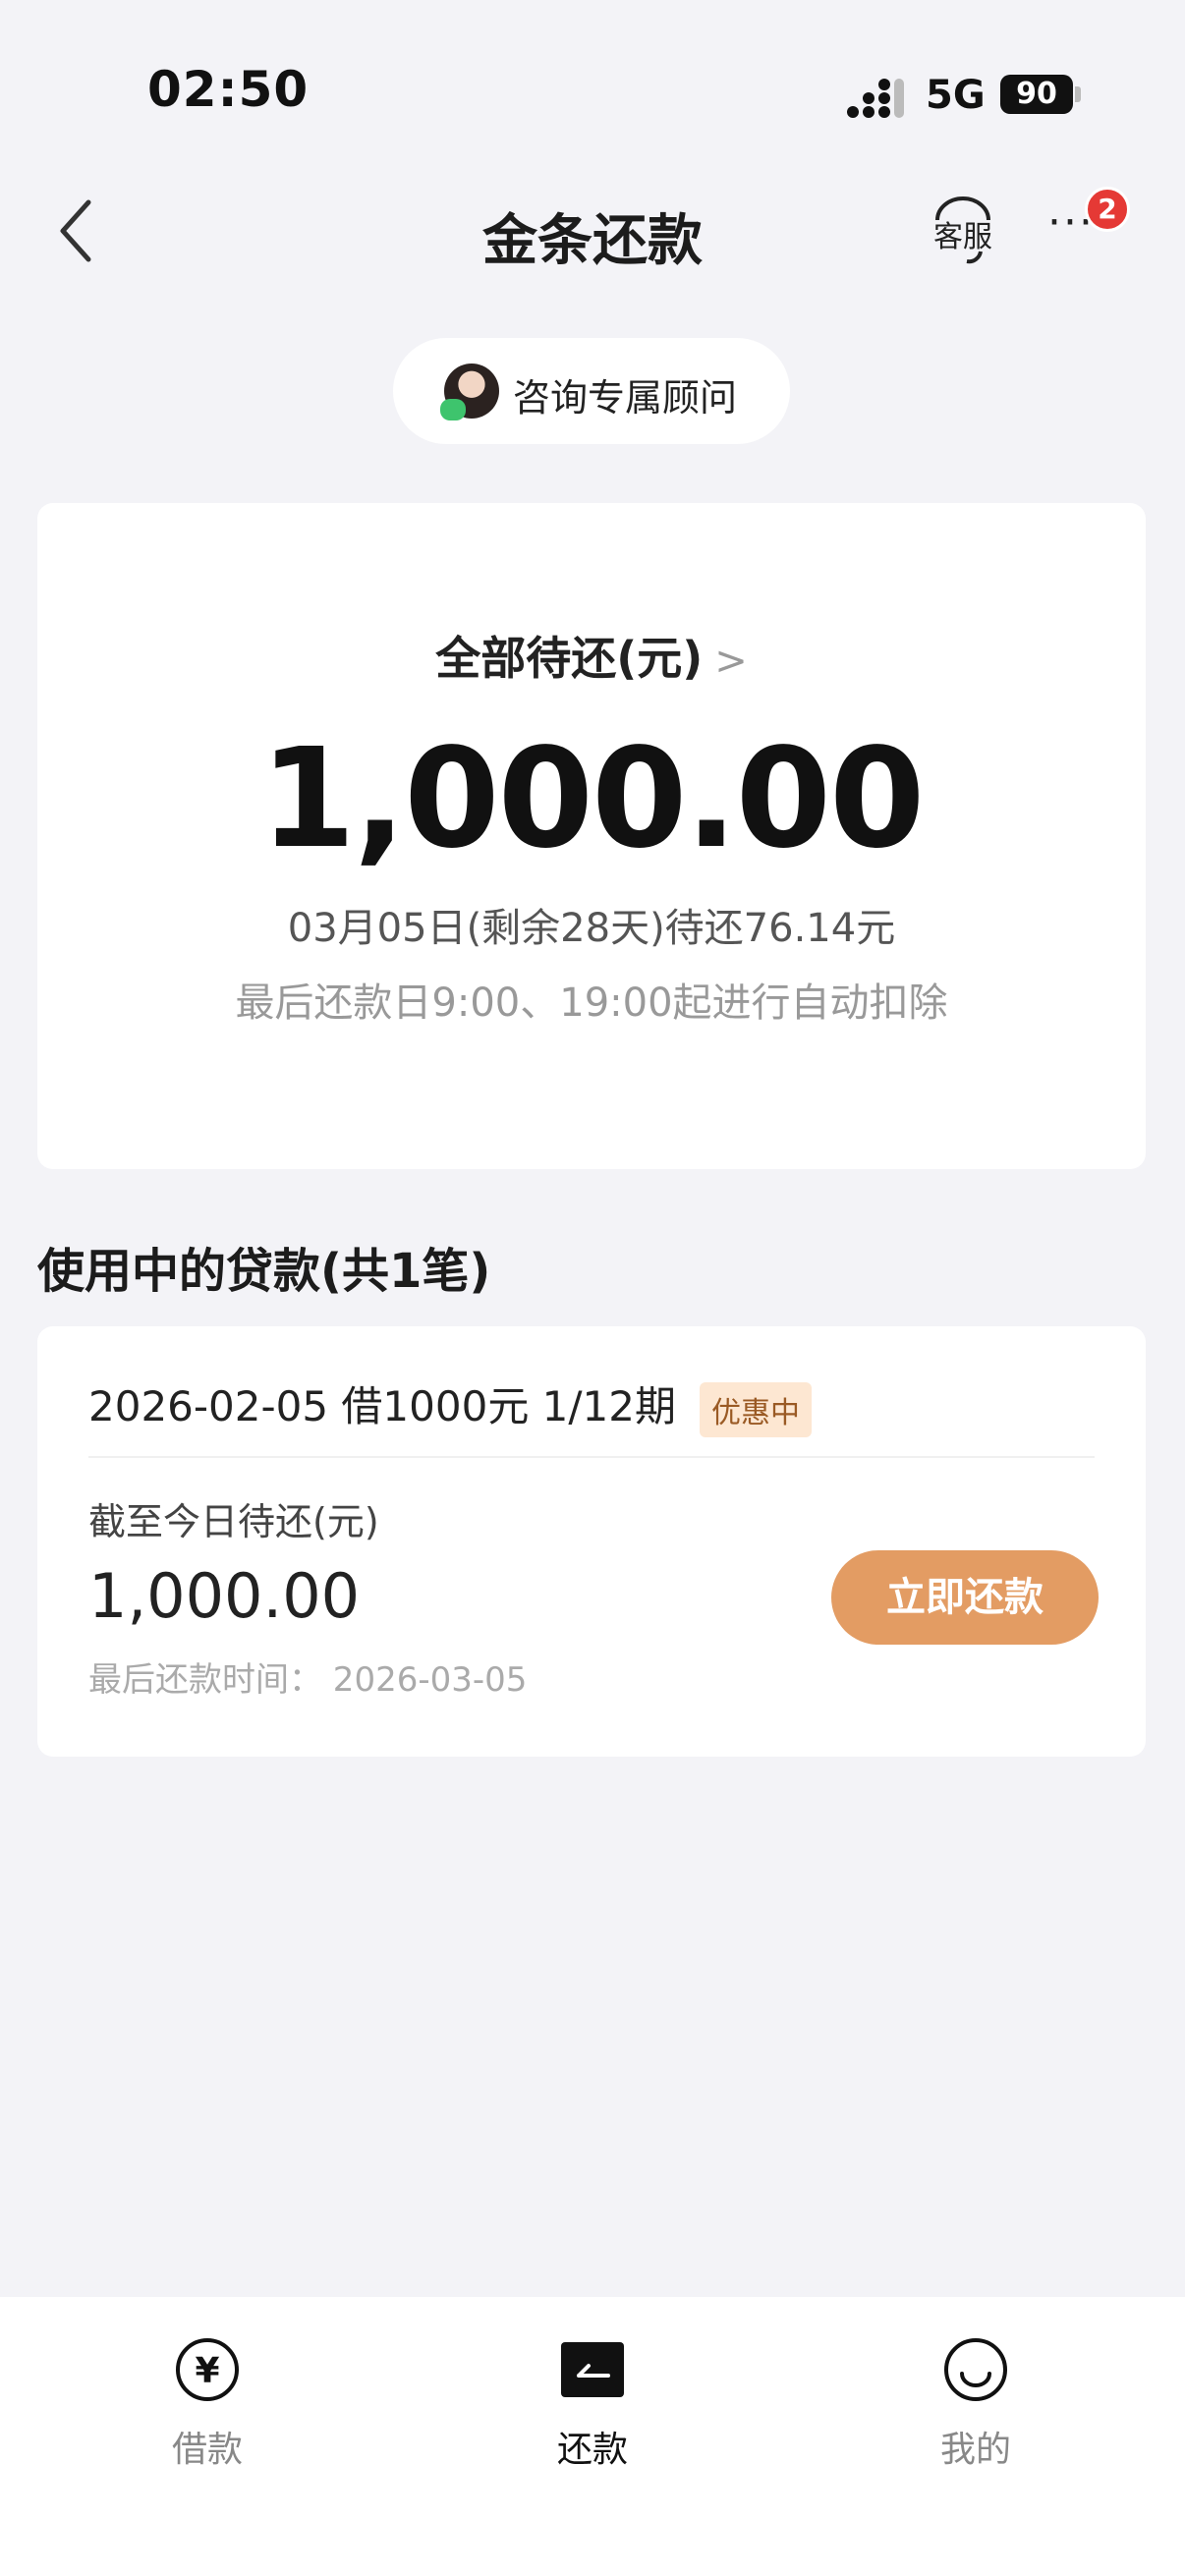  Describe the element at coordinates (453, 409) in the screenshot. I see `wechat-icon` at that location.